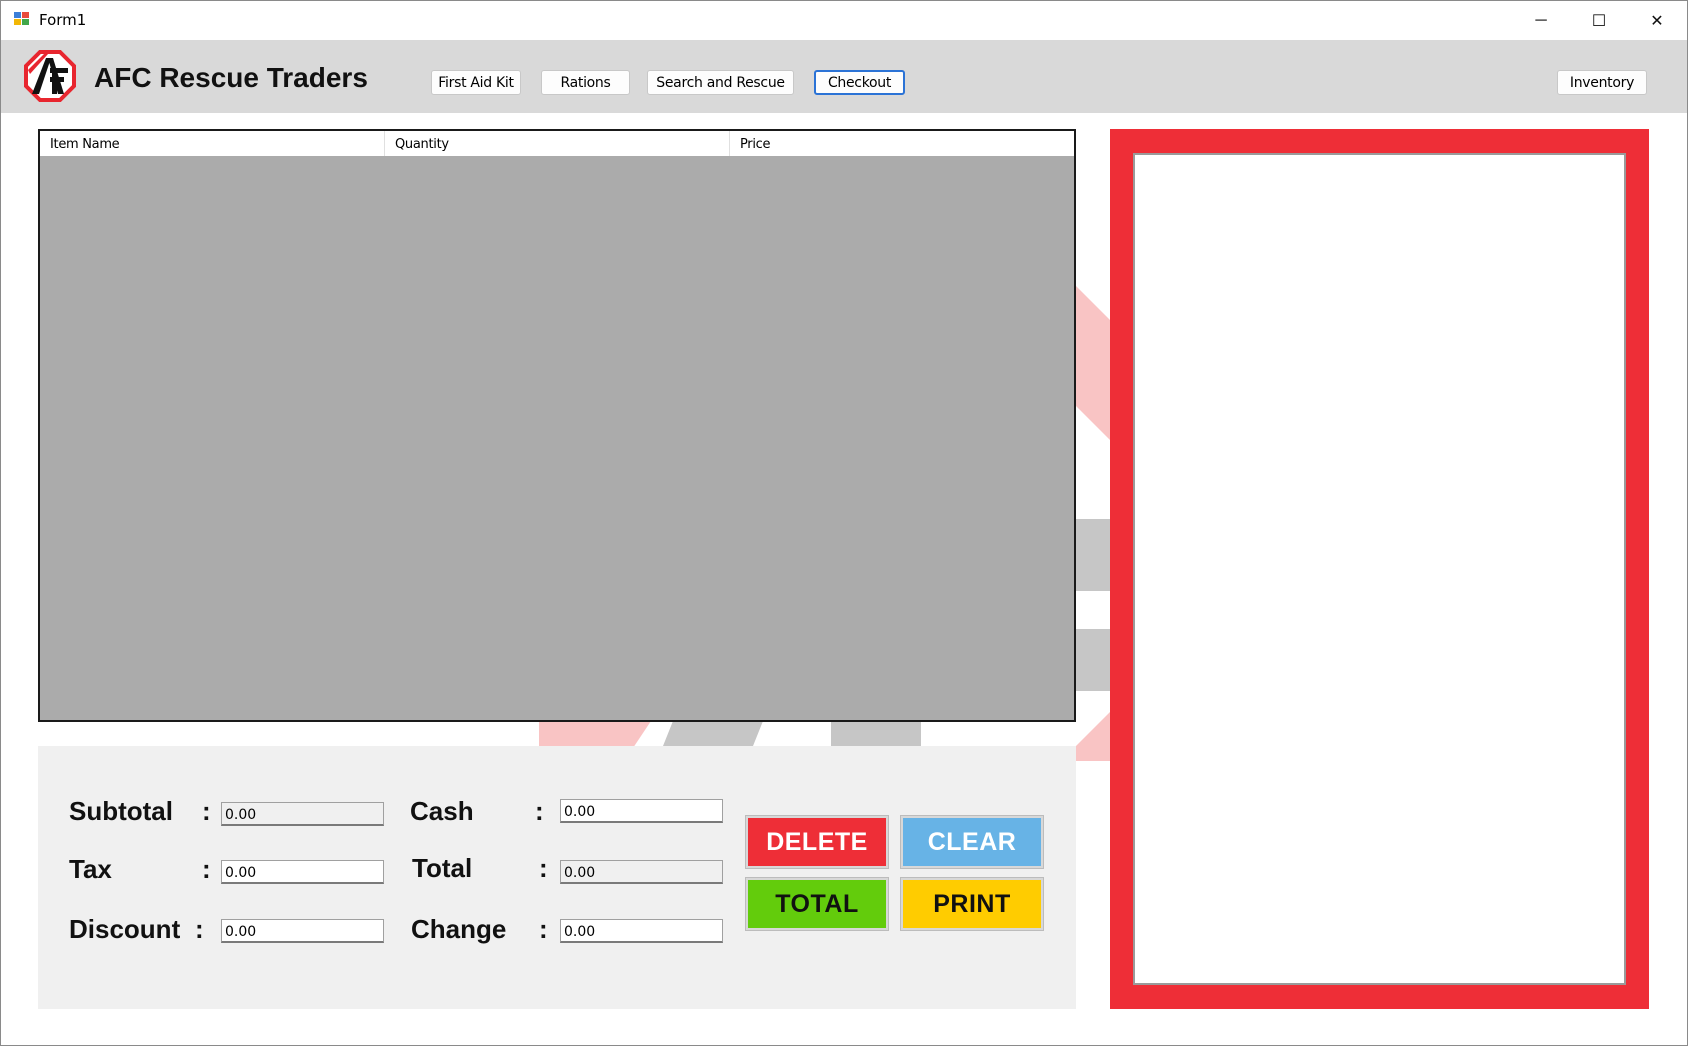 Image resolution: width=1688 pixels, height=1046 pixels. What do you see at coordinates (442, 868) in the screenshot?
I see `total-label: Total` at bounding box center [442, 868].